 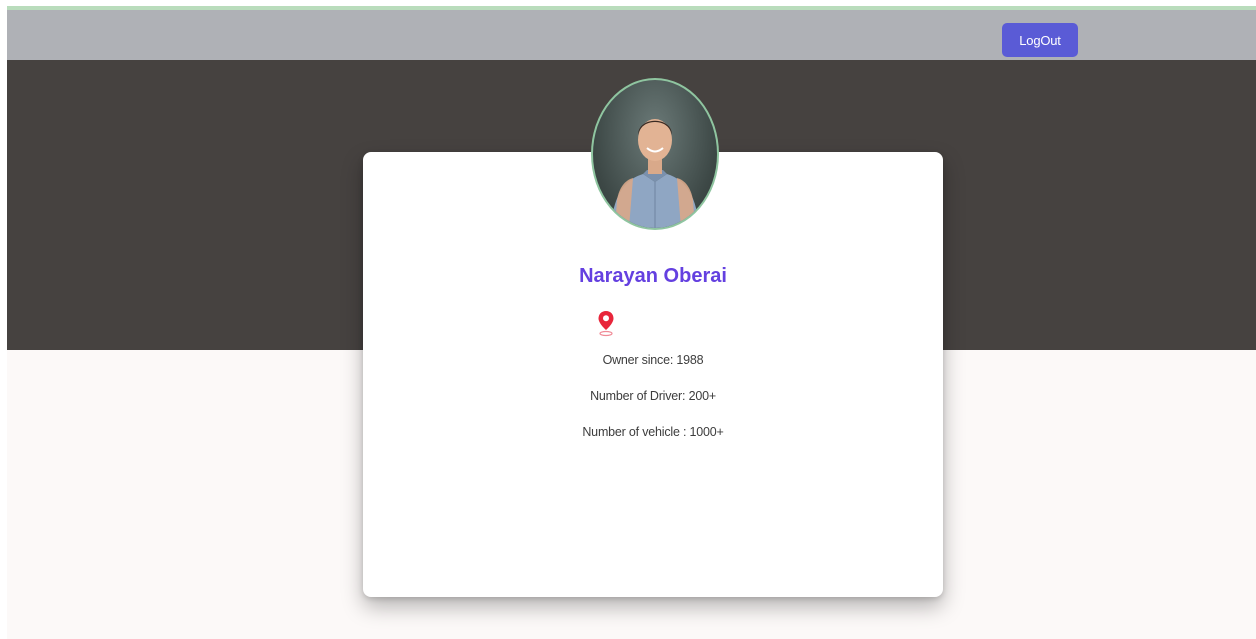 What do you see at coordinates (653, 276) in the screenshot?
I see `profile-name: Narayan Oberai` at bounding box center [653, 276].